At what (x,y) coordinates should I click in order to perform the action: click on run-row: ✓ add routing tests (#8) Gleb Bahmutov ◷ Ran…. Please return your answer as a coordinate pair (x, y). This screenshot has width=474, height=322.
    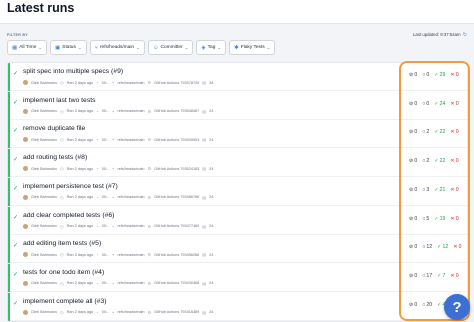
    Looking at the image, I should click on (237, 163).